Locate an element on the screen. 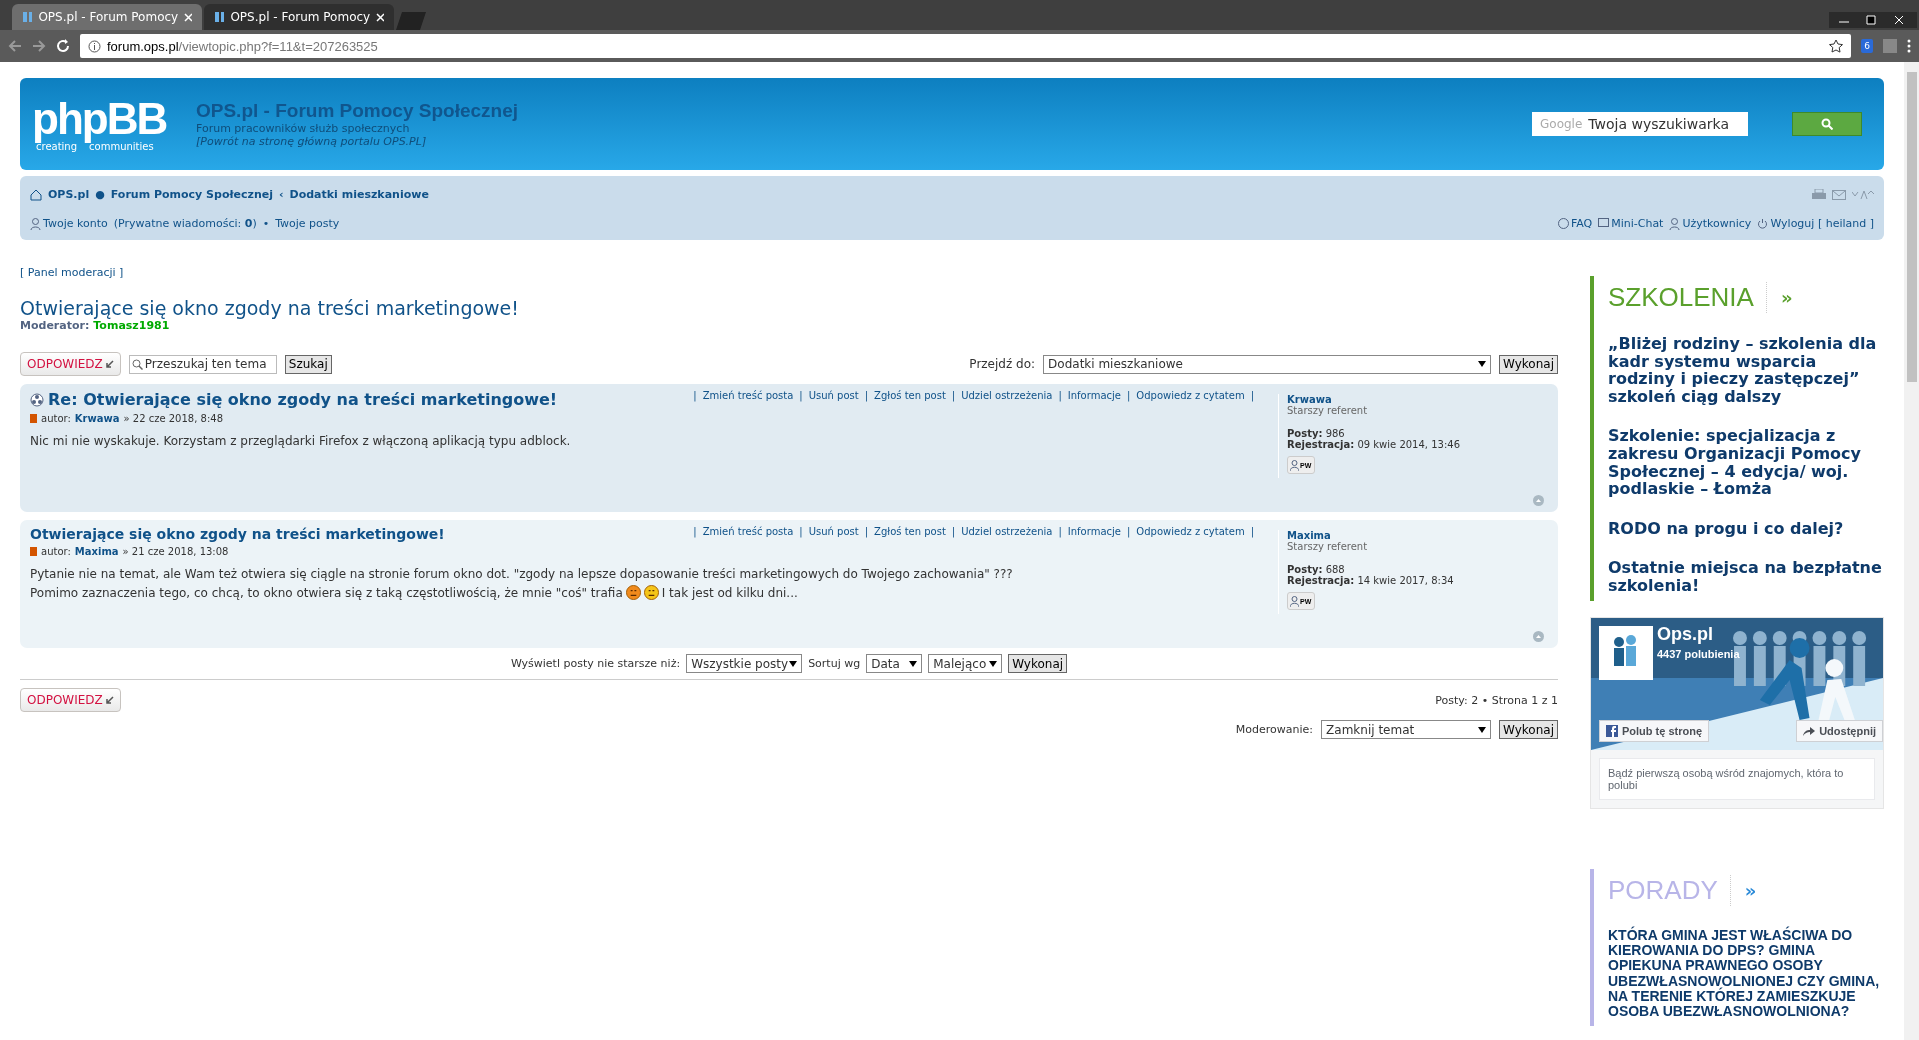 The height and width of the screenshot is (1040, 1919). article-link: Szkolenie: specjalizacja z zakresu Organizacji Pomocy Społecznej – 4 edycja/ woj. podlaskie – Łomża is located at coordinates (1746, 462).